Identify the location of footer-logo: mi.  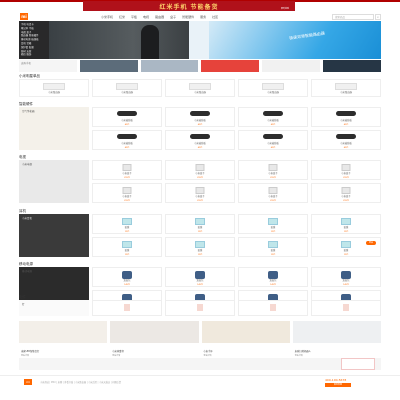
(28, 382).